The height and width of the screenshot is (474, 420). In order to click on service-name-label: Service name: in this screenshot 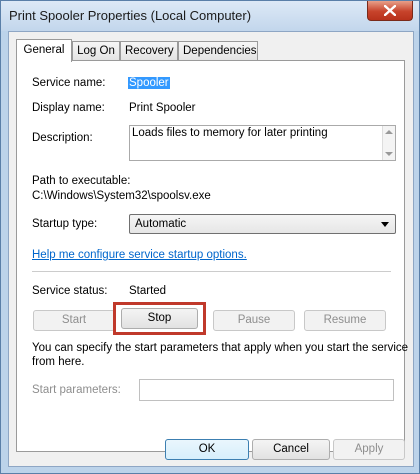, I will do `click(69, 83)`.